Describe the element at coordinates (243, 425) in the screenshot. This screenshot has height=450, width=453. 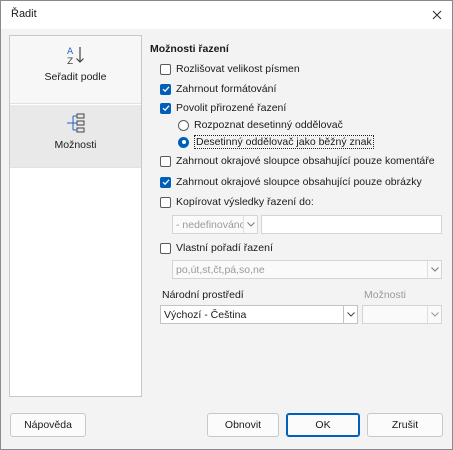
I see `reset-button: Obnovit` at that location.